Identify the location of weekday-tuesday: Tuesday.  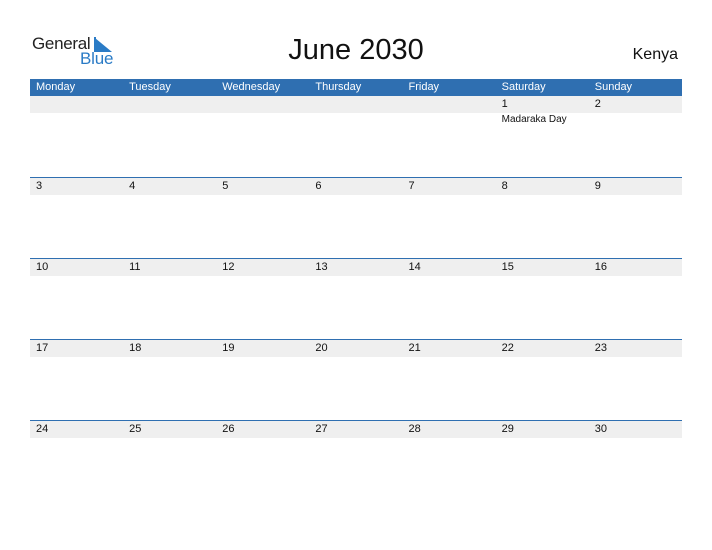
(150, 87).